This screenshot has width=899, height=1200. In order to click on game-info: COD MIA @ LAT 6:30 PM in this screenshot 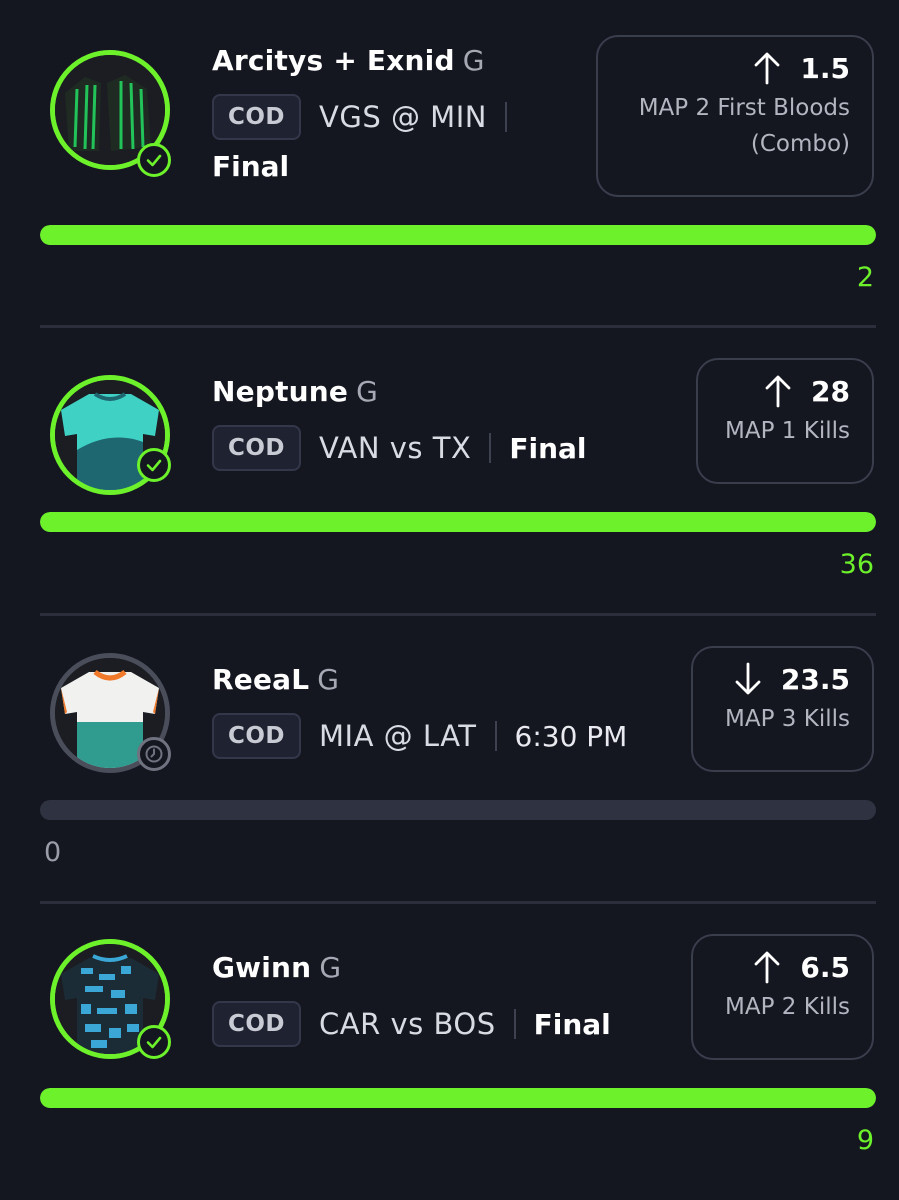, I will do `click(419, 736)`.